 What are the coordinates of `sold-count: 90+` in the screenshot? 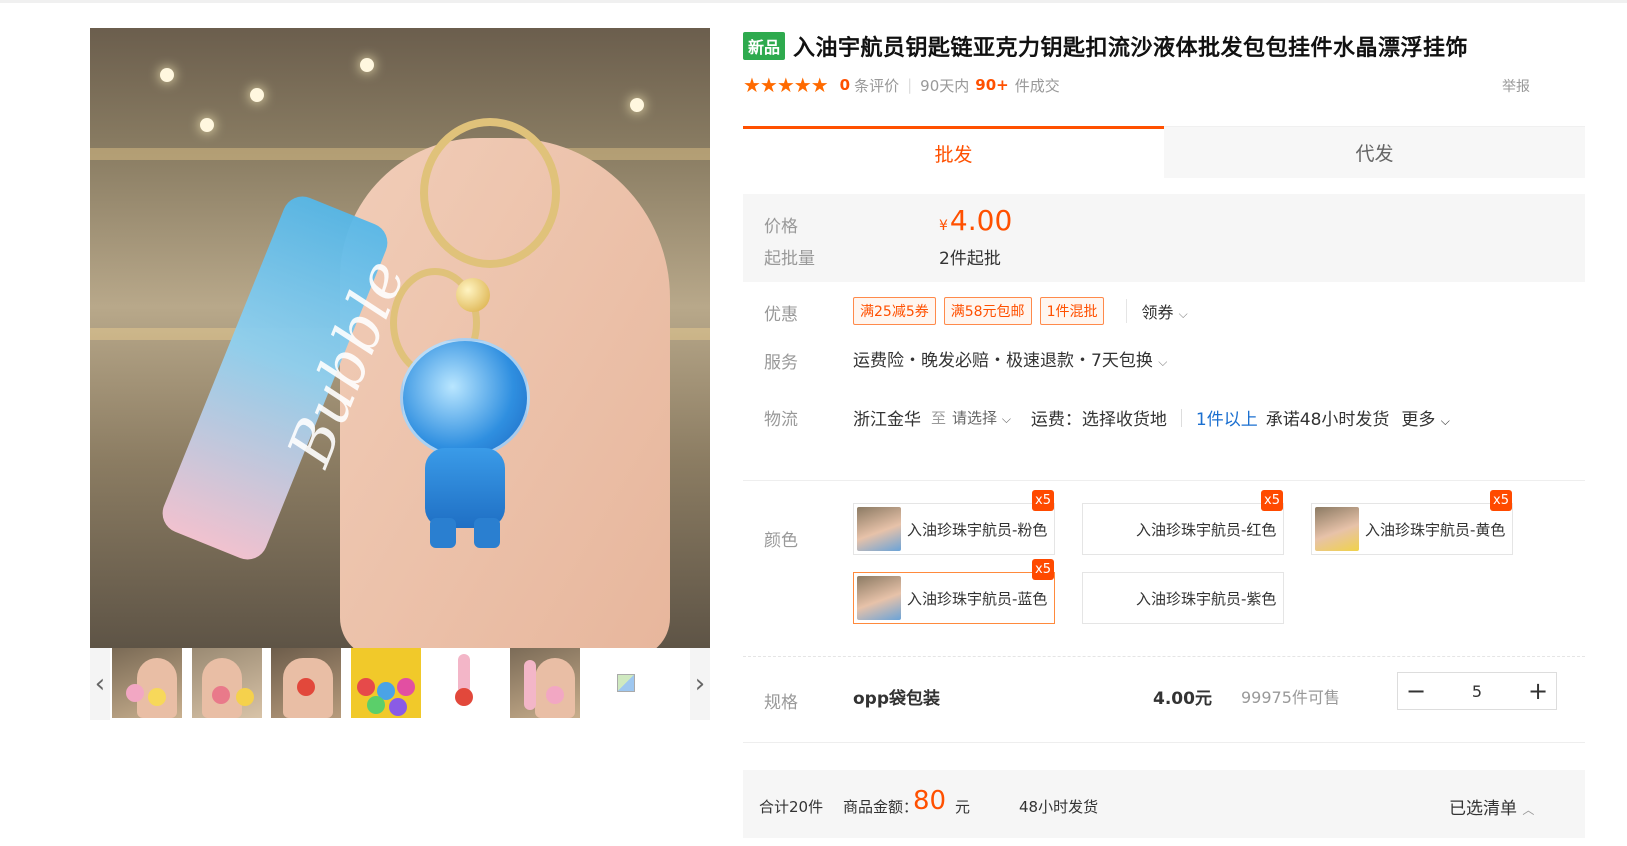 It's located at (992, 85).